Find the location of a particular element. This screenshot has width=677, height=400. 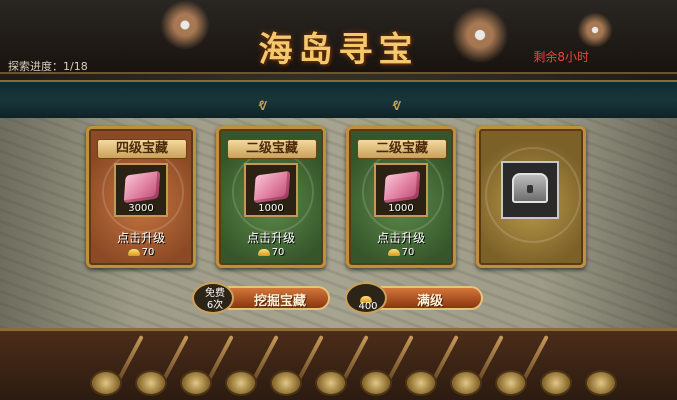

dig-treasure-label: 挖掘宝藏 is located at coordinates (280, 301).